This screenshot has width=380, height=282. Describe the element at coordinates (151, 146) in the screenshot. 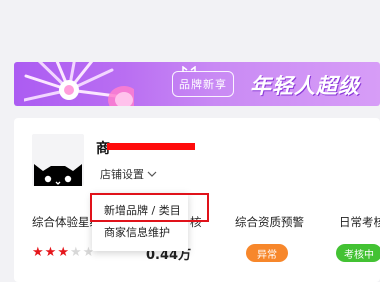

I see `redacted-name-bar` at that location.